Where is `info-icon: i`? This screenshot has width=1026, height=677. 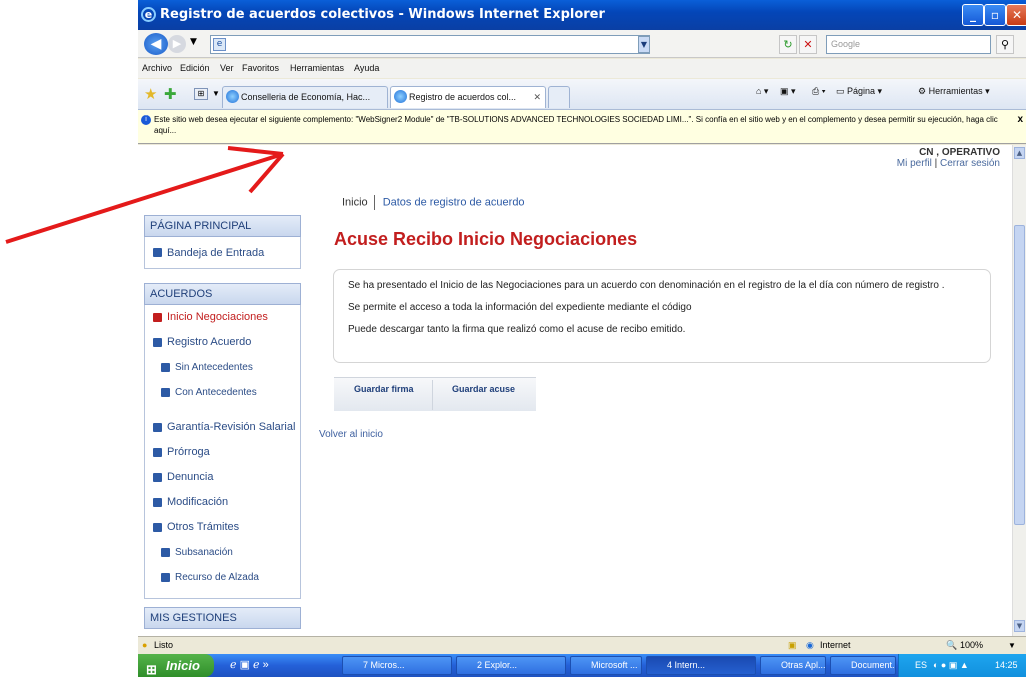 info-icon: i is located at coordinates (146, 120).